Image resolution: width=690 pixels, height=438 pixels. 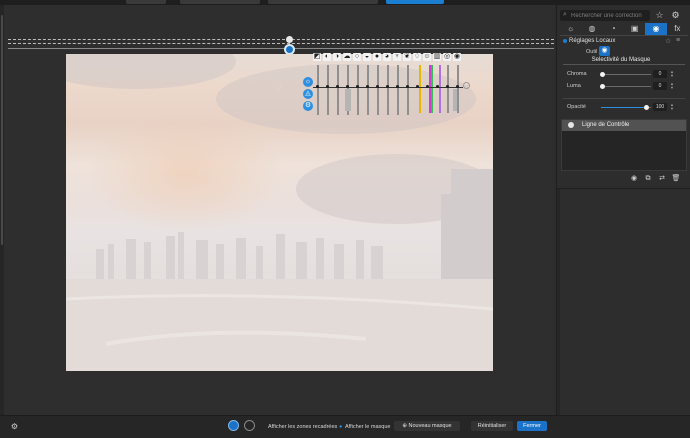 What do you see at coordinates (626, 86) in the screenshot?
I see `luma-slider-track` at bounding box center [626, 86].